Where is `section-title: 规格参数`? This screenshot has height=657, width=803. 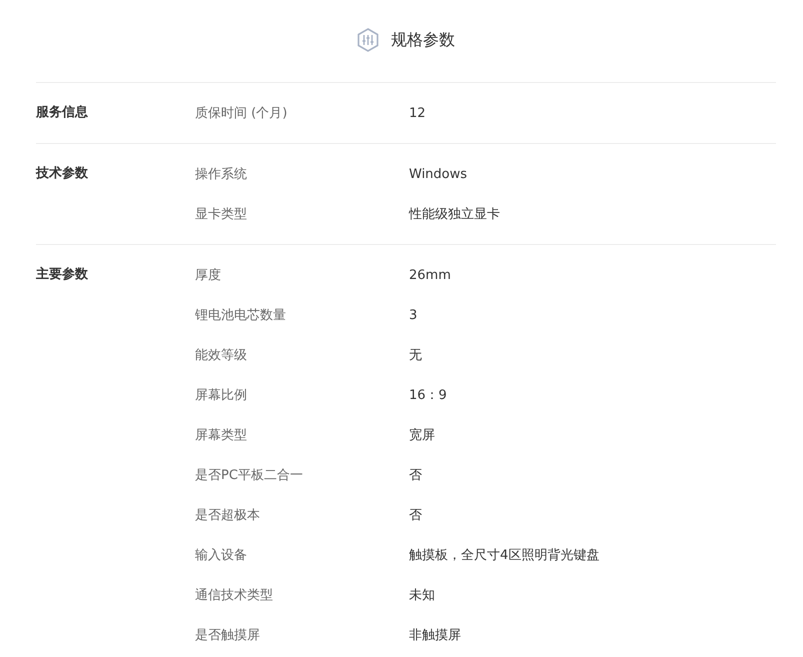
section-title: 规格参数 is located at coordinates (423, 40).